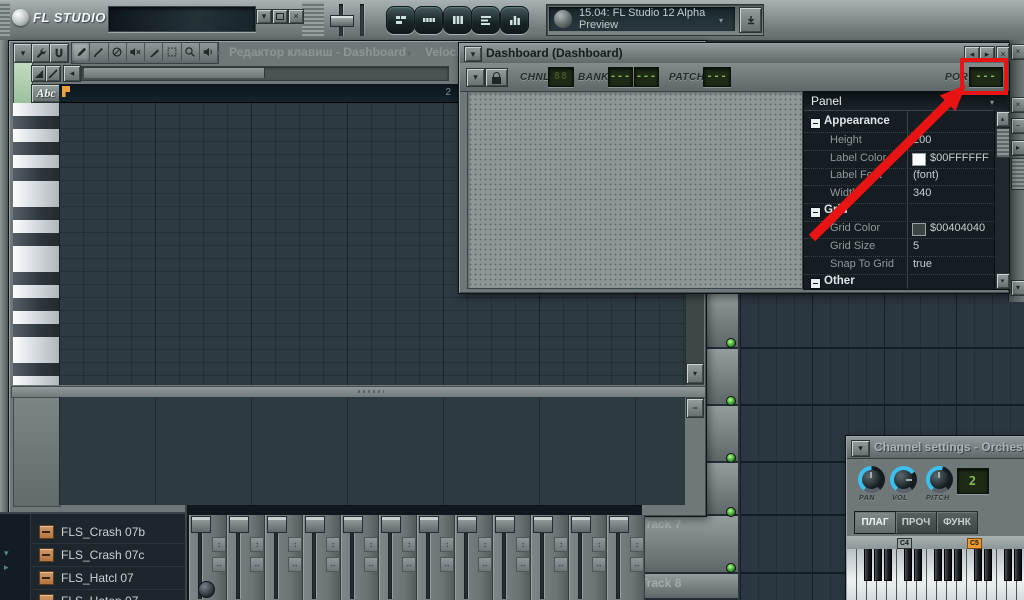 The height and width of the screenshot is (600, 1024). I want to click on chevron-right-icon: ▸, so click(6, 567).